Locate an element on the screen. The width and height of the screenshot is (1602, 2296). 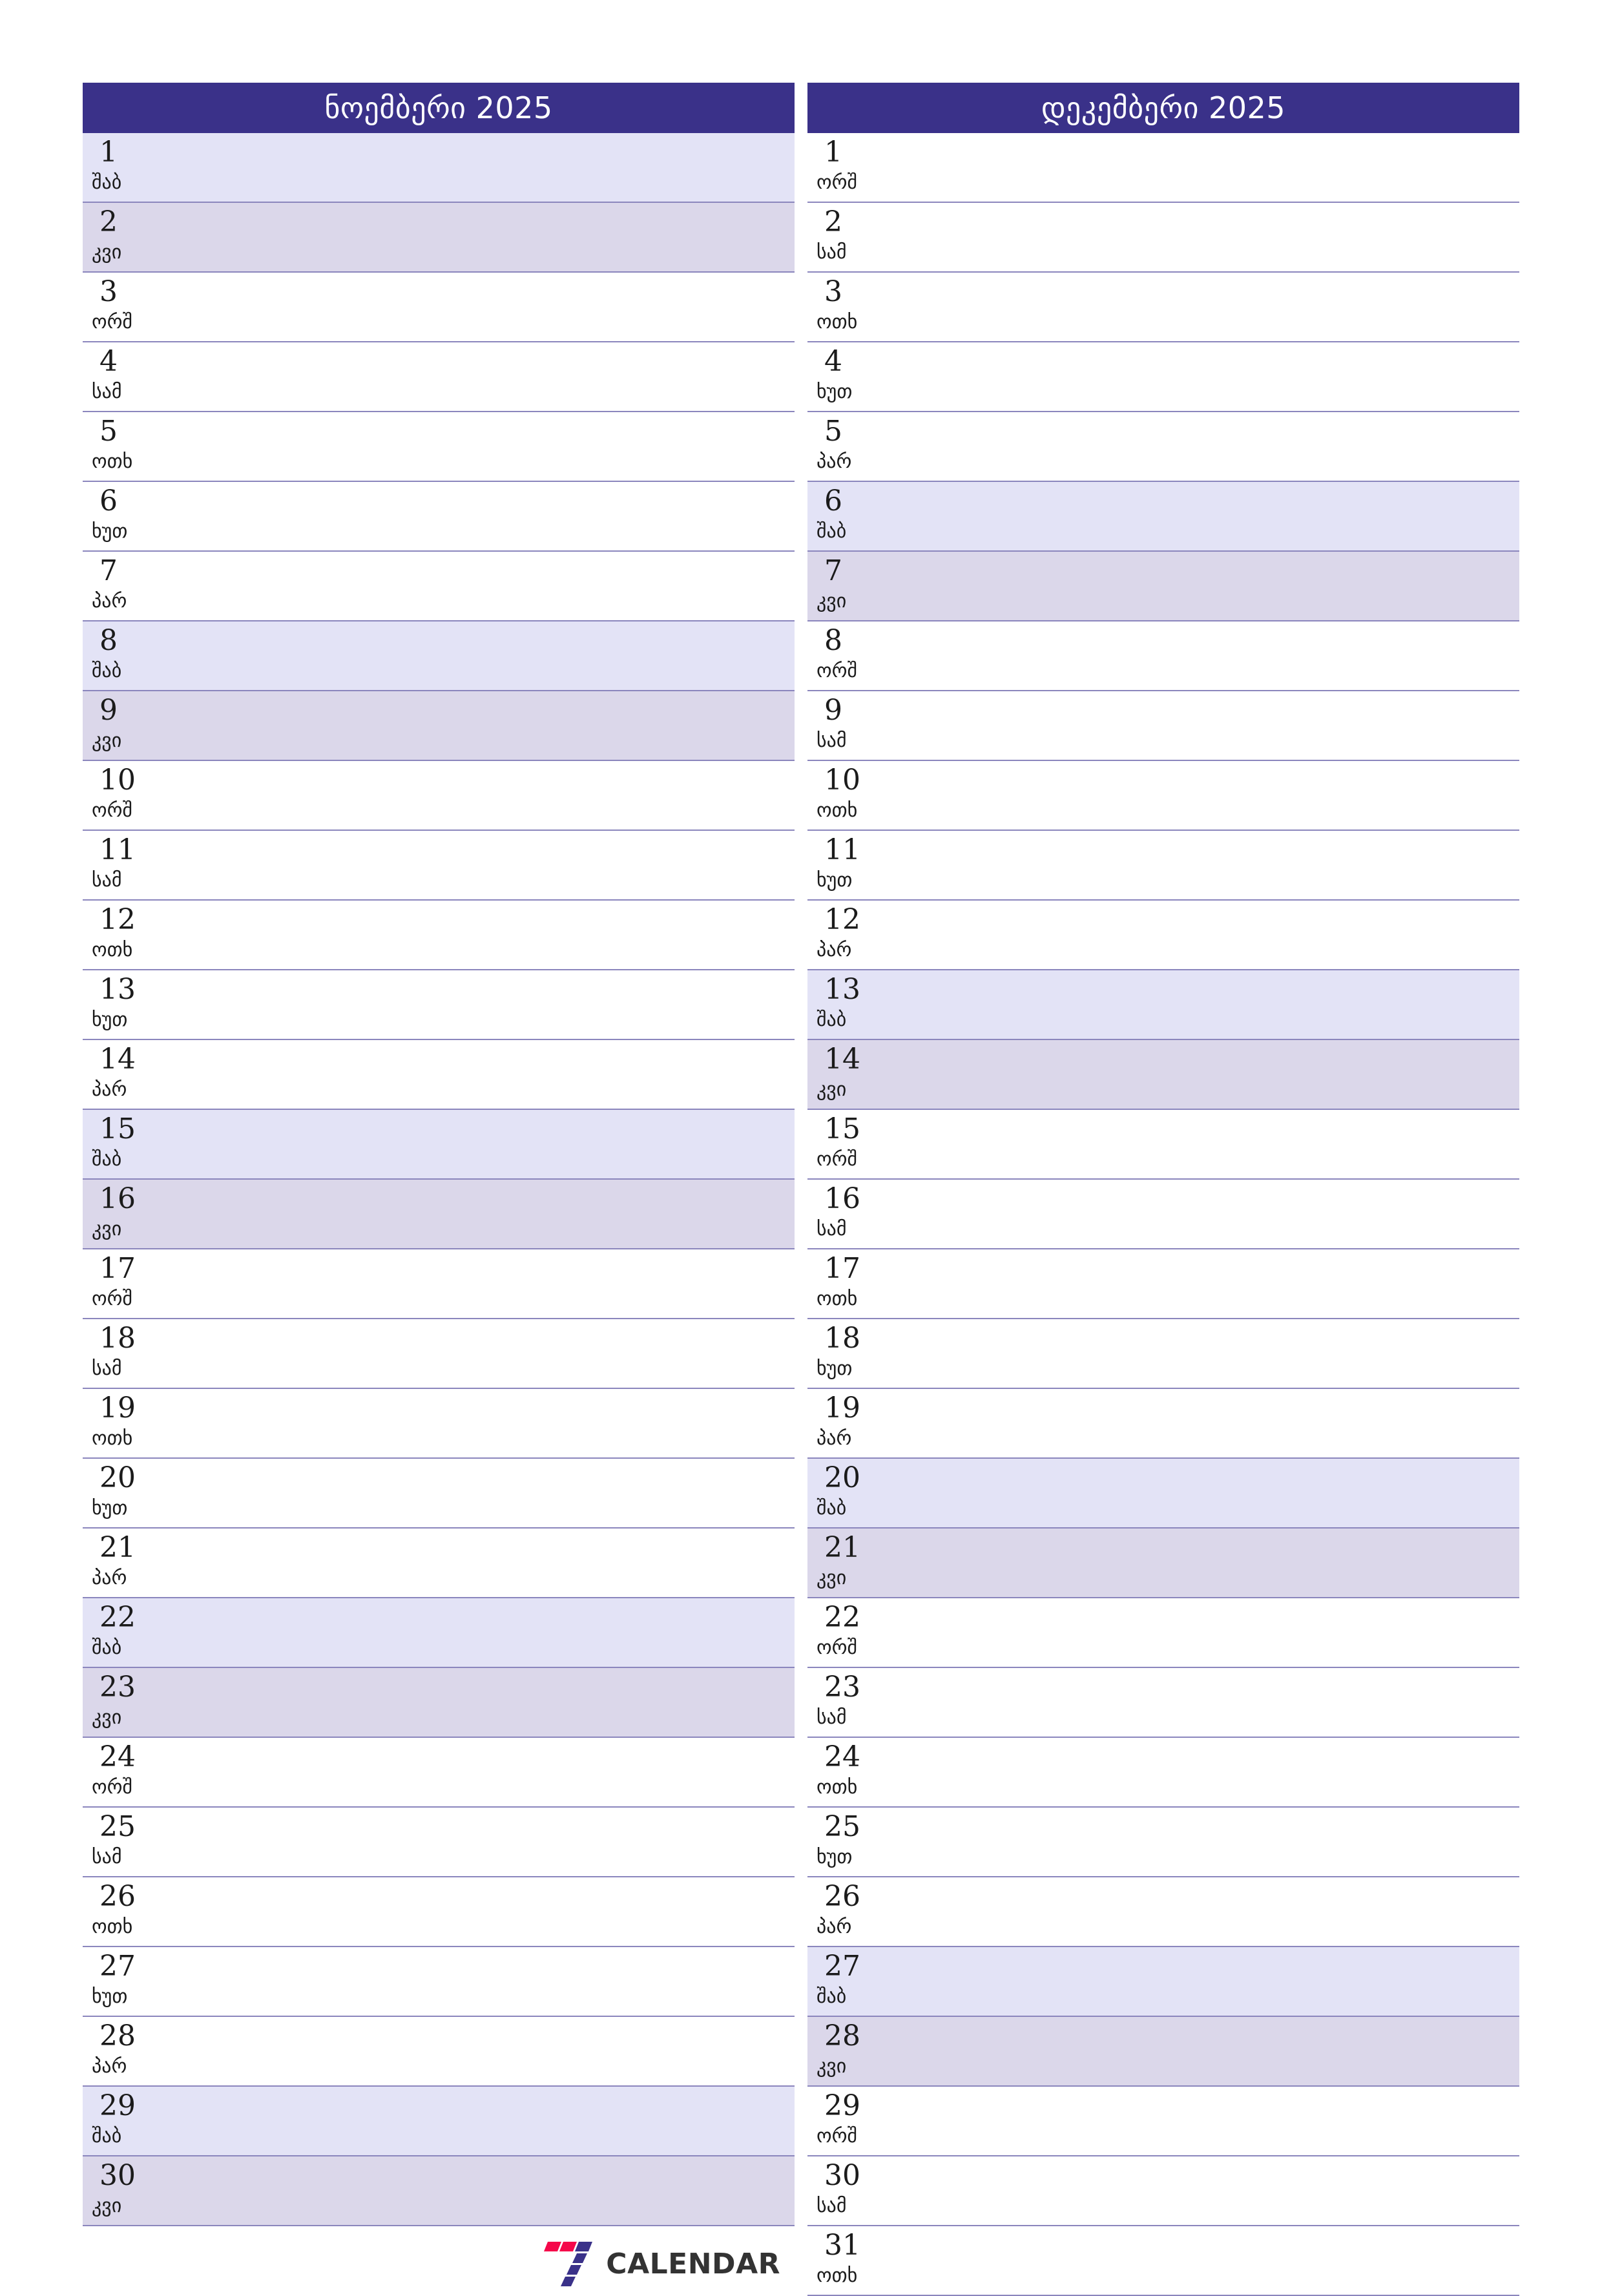
day-row: 8 შაბ is located at coordinates (439, 656).